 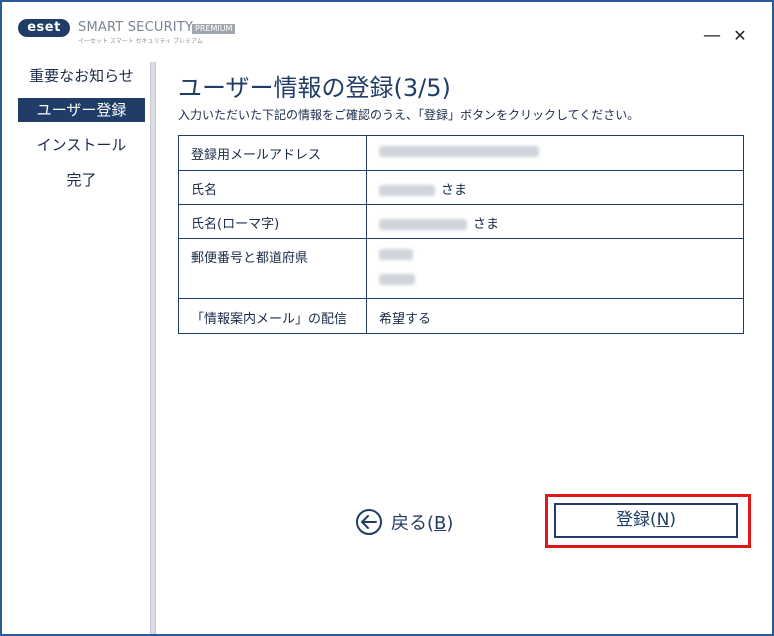 What do you see at coordinates (272, 153) in the screenshot?
I see `row-label: 登録用メールアドレス` at bounding box center [272, 153].